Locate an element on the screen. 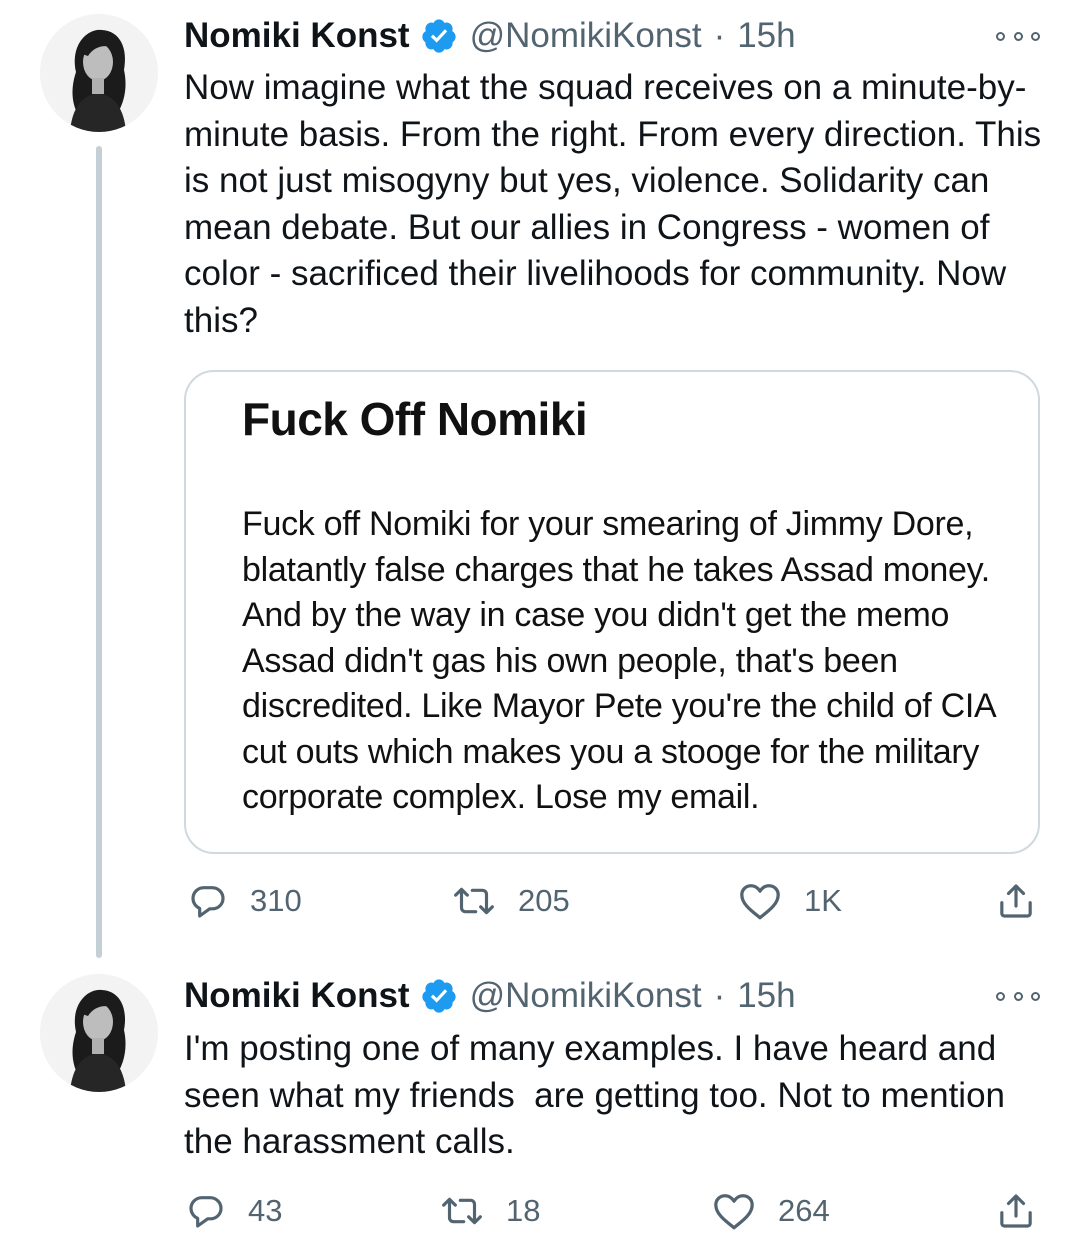 Image resolution: width=1080 pixels, height=1236 pixels. action-bar: 310 205 1K is located at coordinates (619, 901).